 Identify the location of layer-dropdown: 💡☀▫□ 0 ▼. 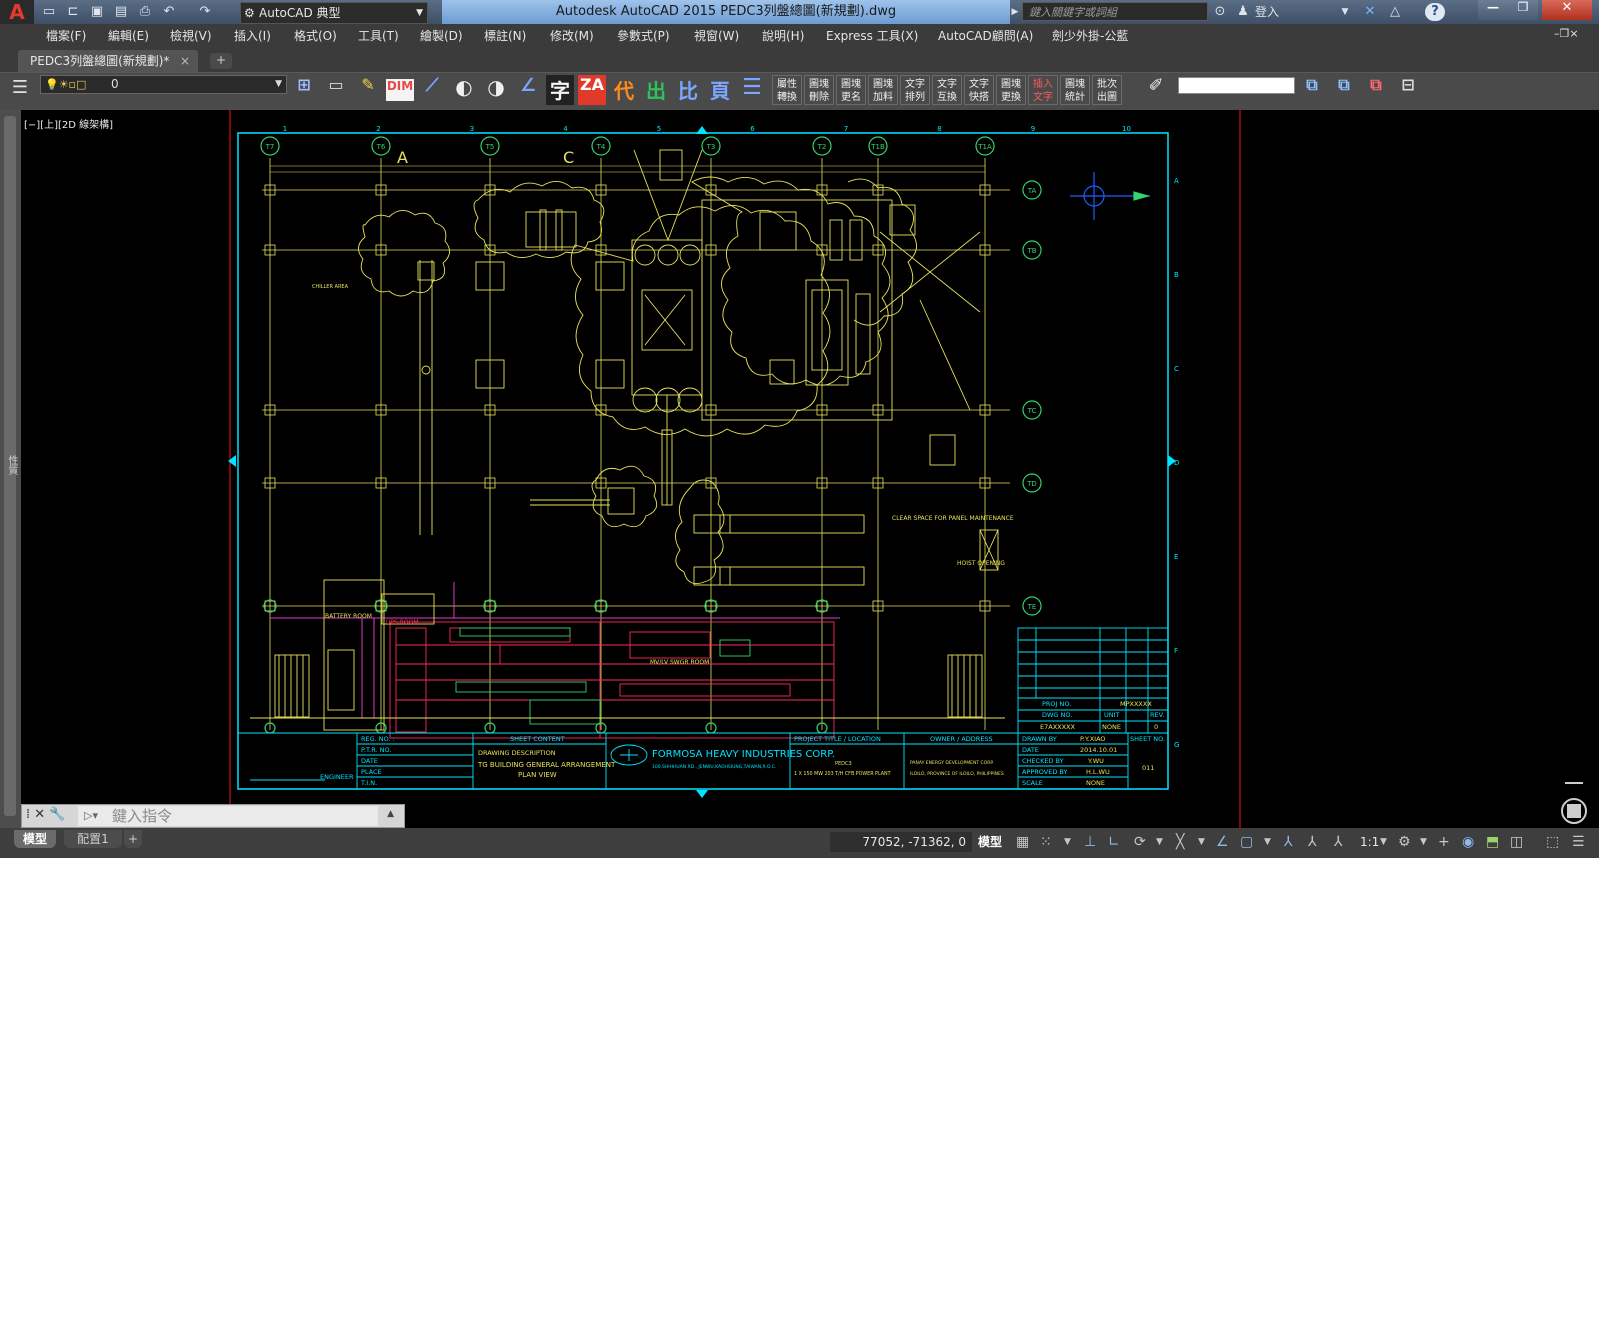
(163, 84).